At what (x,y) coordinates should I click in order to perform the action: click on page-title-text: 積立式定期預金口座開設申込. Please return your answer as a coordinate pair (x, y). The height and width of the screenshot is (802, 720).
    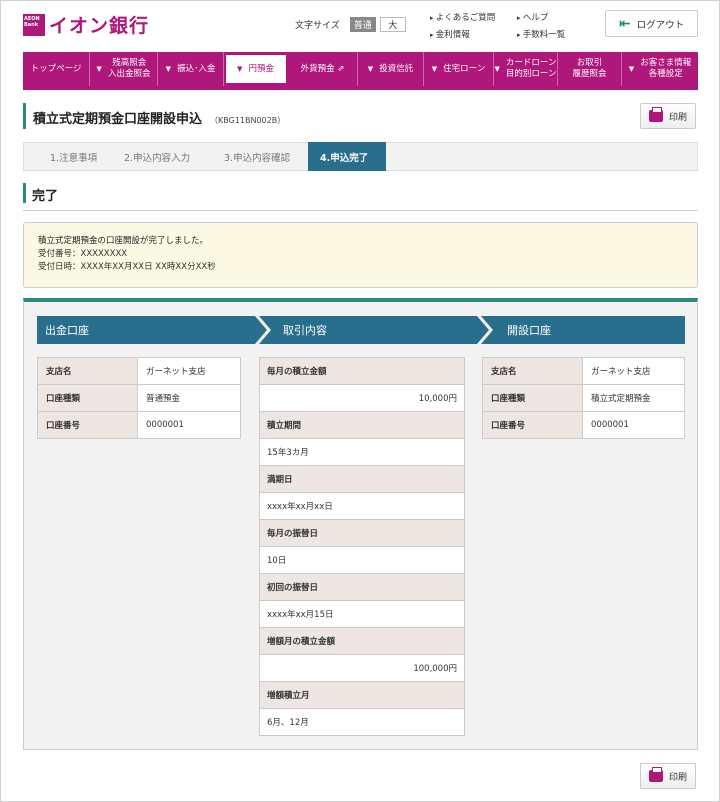
    Looking at the image, I should click on (118, 119).